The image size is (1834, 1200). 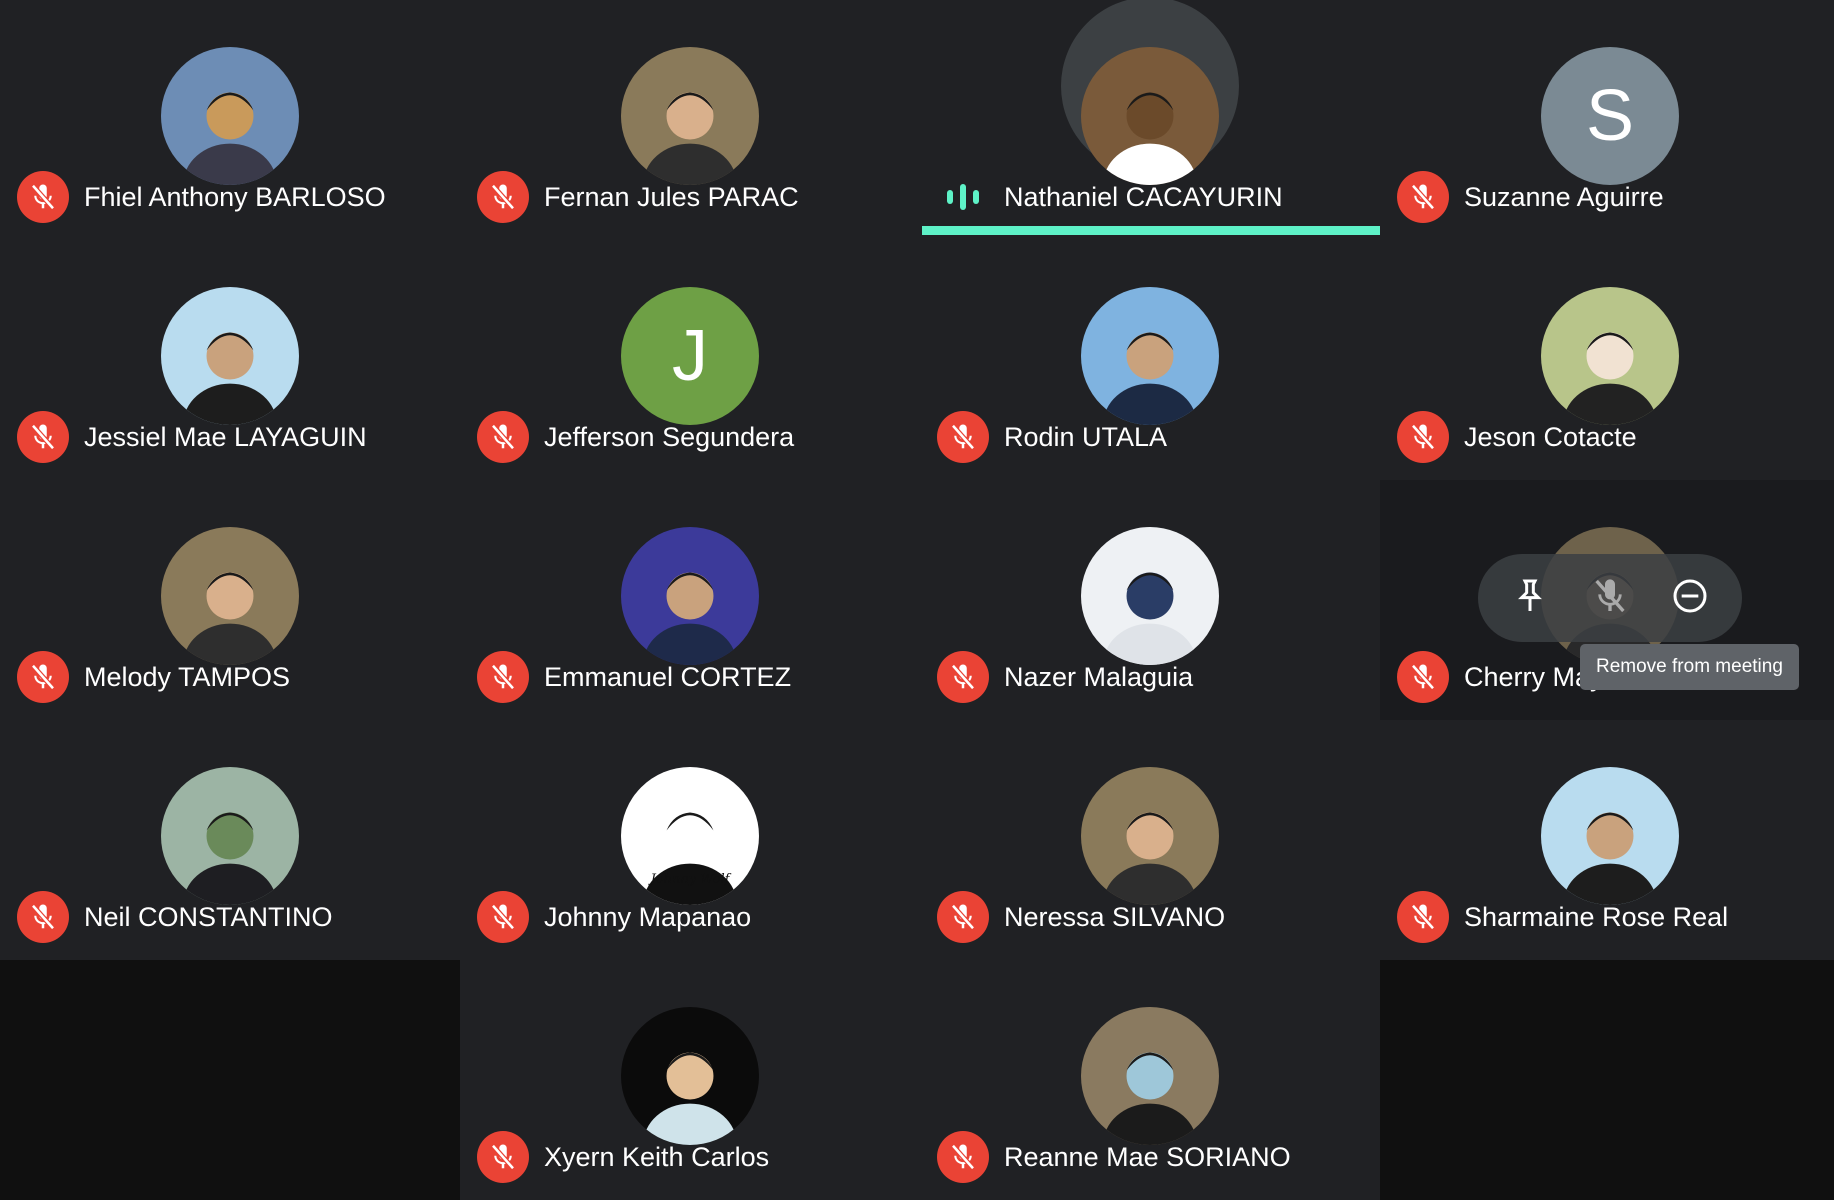 What do you see at coordinates (1099, 676) in the screenshot?
I see `participant-name: Nazer Malaguia` at bounding box center [1099, 676].